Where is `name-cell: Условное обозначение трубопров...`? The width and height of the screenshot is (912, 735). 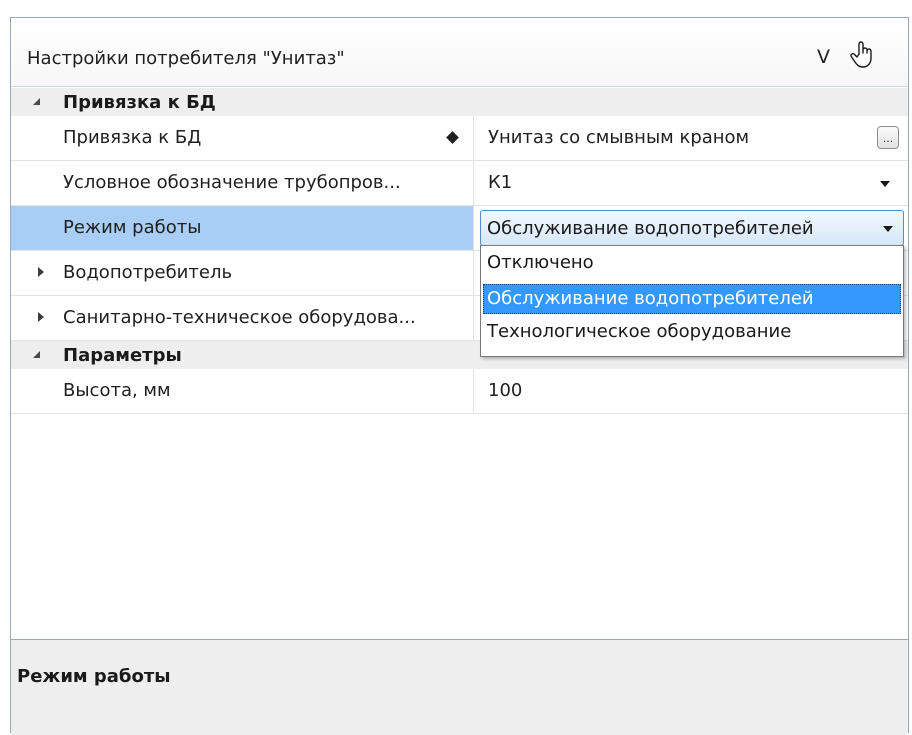 name-cell: Условное обозначение трубопров... is located at coordinates (242, 183).